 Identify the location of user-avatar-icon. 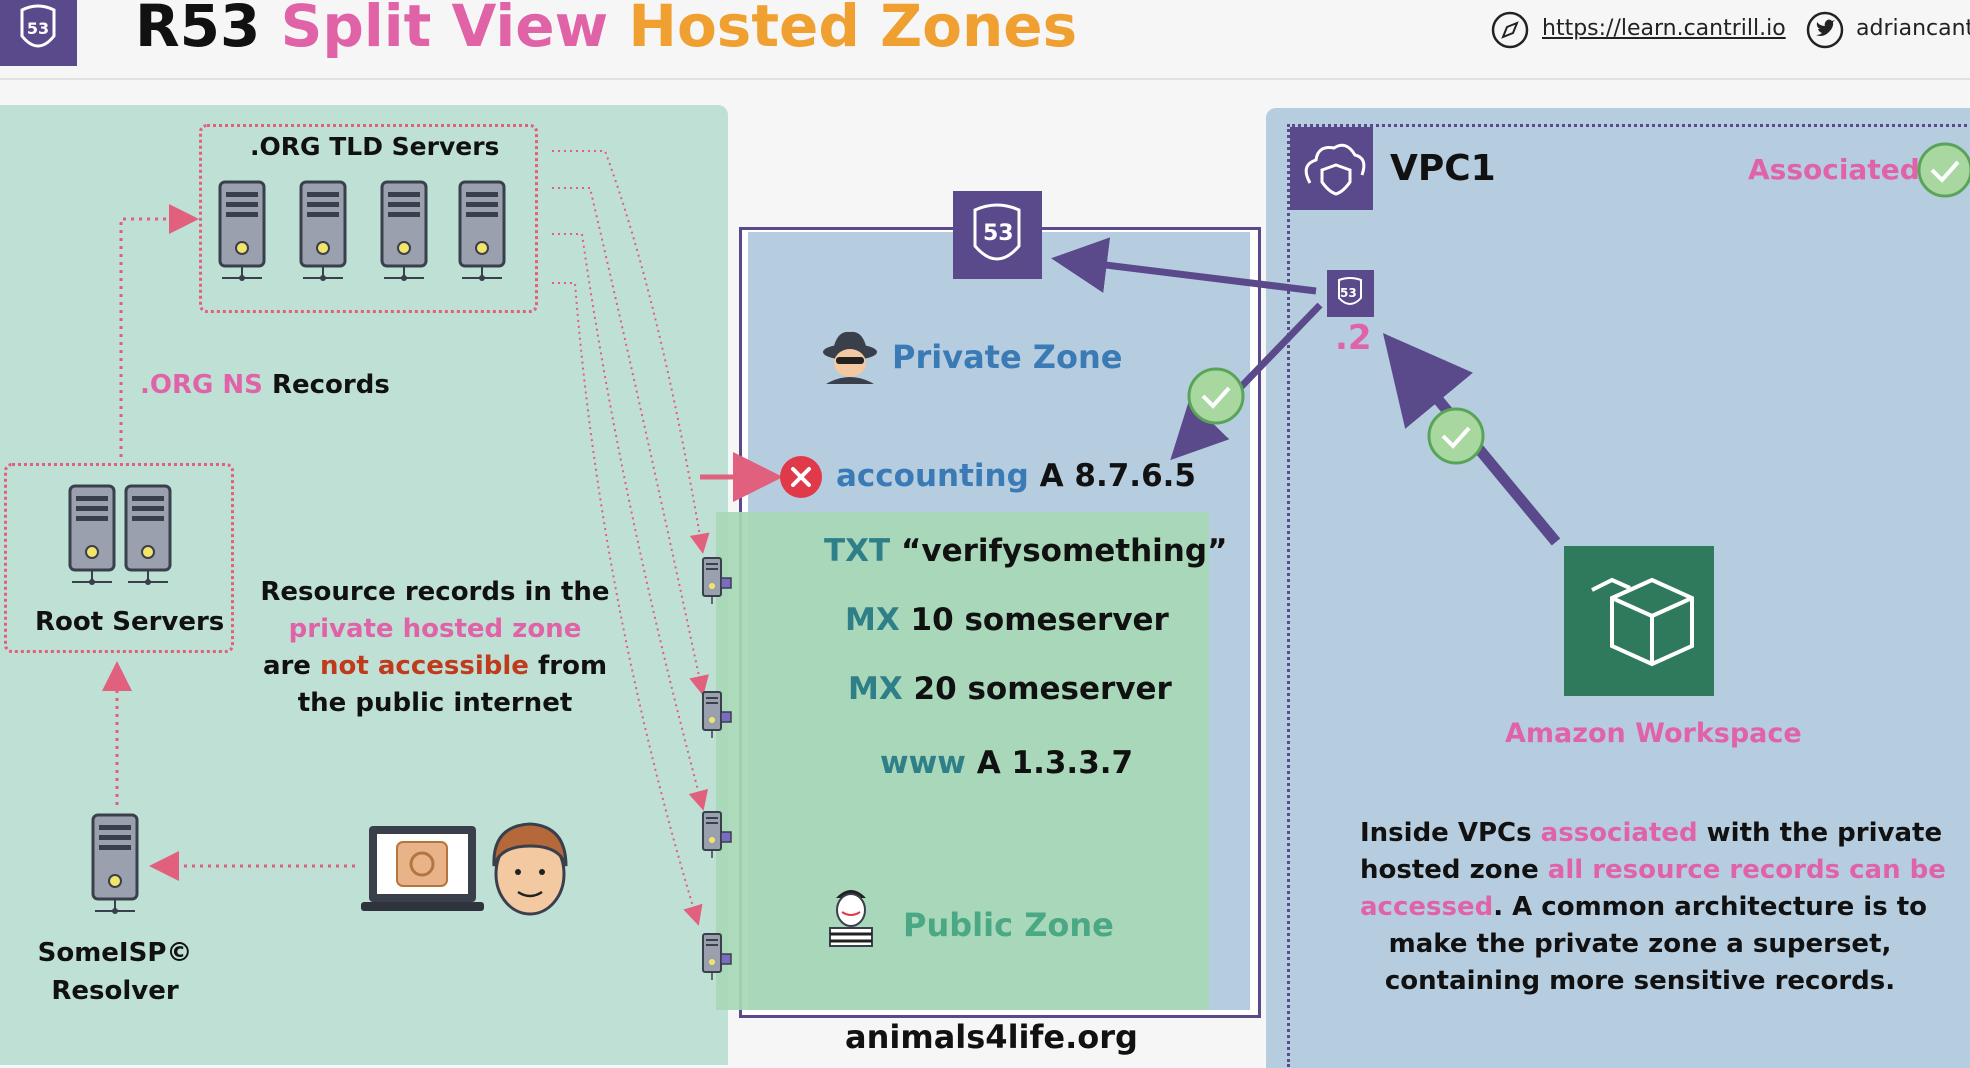
(530, 869).